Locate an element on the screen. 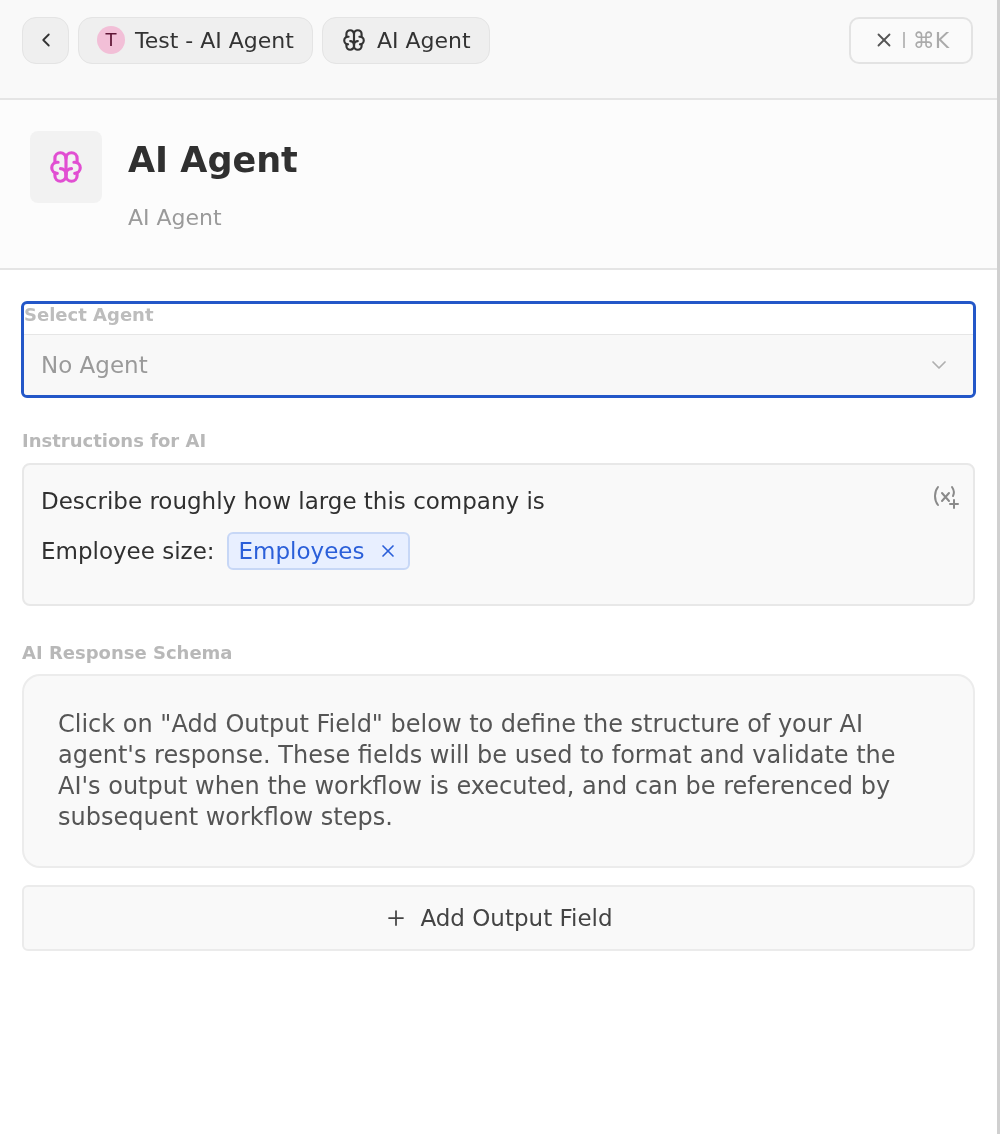 This screenshot has height=1134, width=1000. add-output-field-button: Add Output Field is located at coordinates (498, 918).